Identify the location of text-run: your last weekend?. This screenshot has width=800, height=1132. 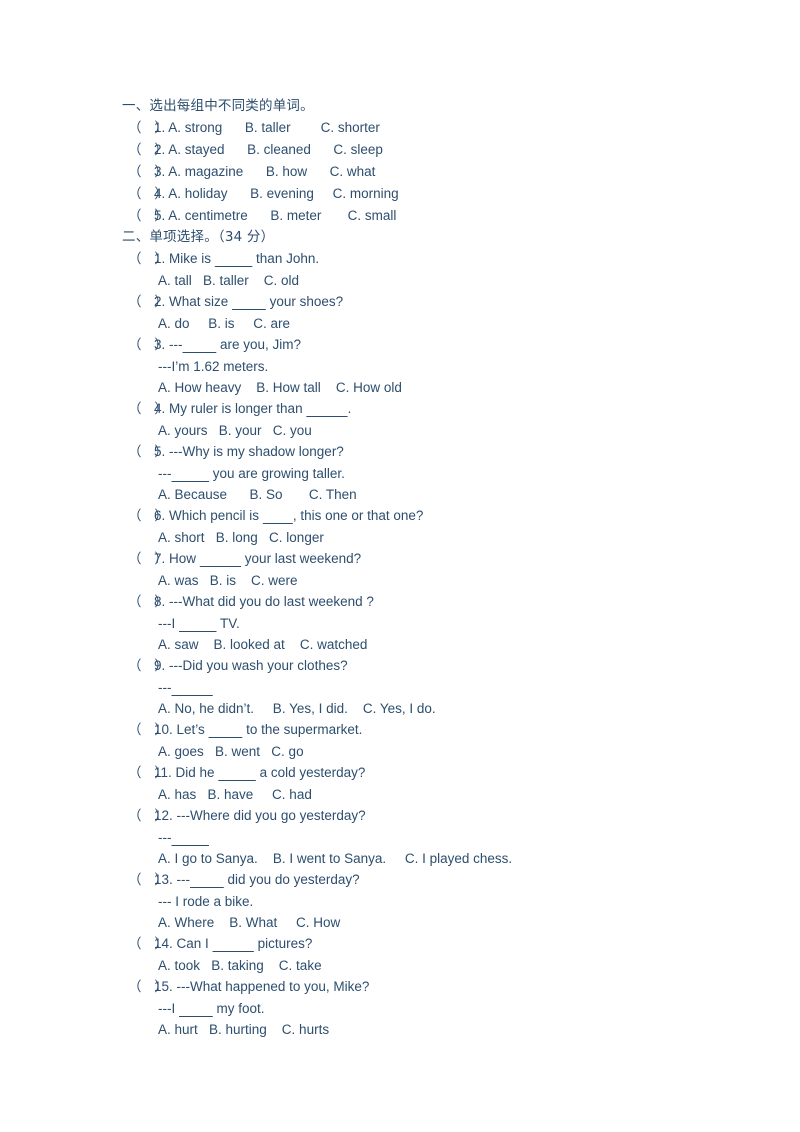
(301, 558).